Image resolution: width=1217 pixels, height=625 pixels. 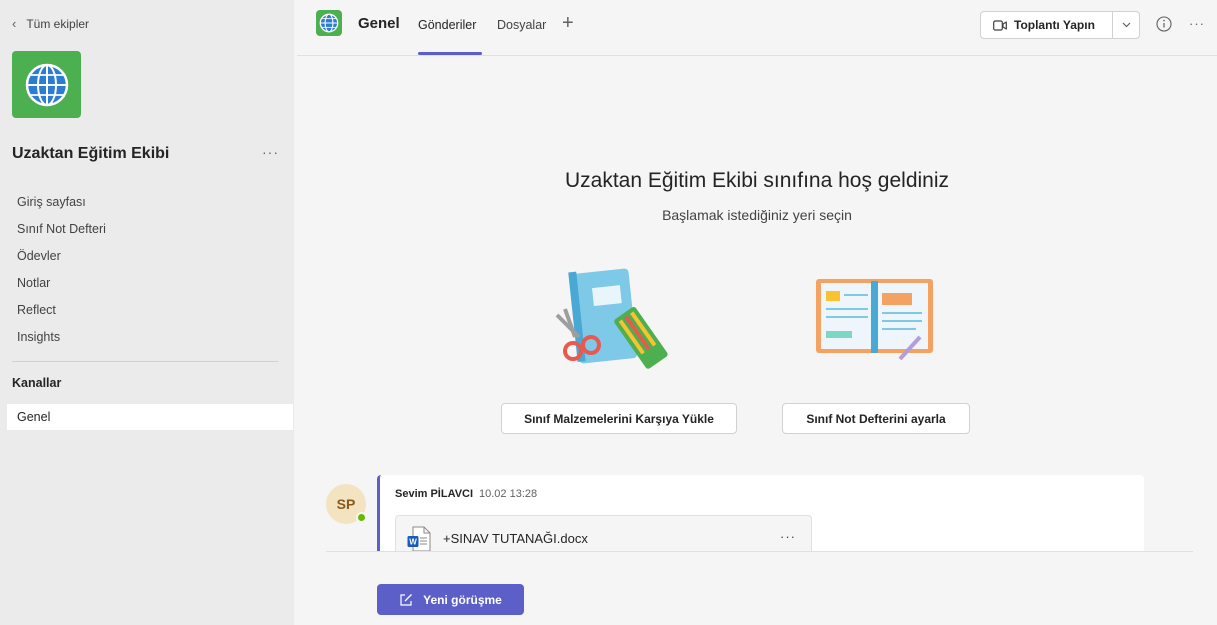 What do you see at coordinates (147, 229) in the screenshot?
I see `sidebar-item-class-notebook: Sınıf Not Defteri` at bounding box center [147, 229].